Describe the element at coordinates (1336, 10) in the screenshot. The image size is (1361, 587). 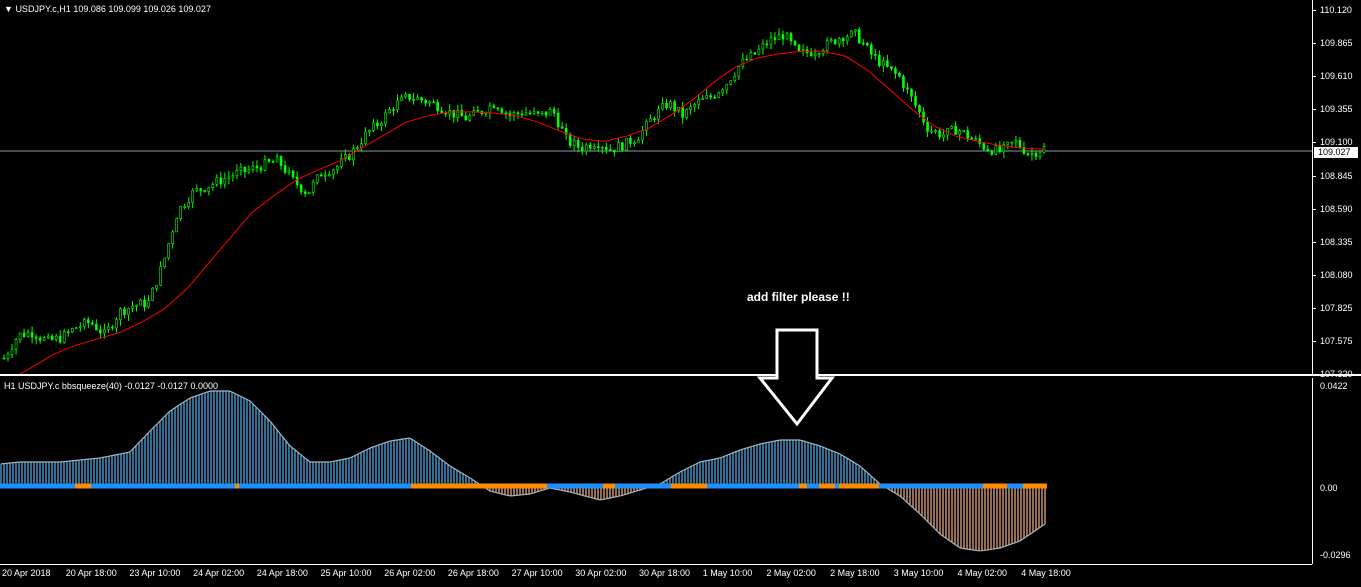
I see `price-axis-label: 110.120` at that location.